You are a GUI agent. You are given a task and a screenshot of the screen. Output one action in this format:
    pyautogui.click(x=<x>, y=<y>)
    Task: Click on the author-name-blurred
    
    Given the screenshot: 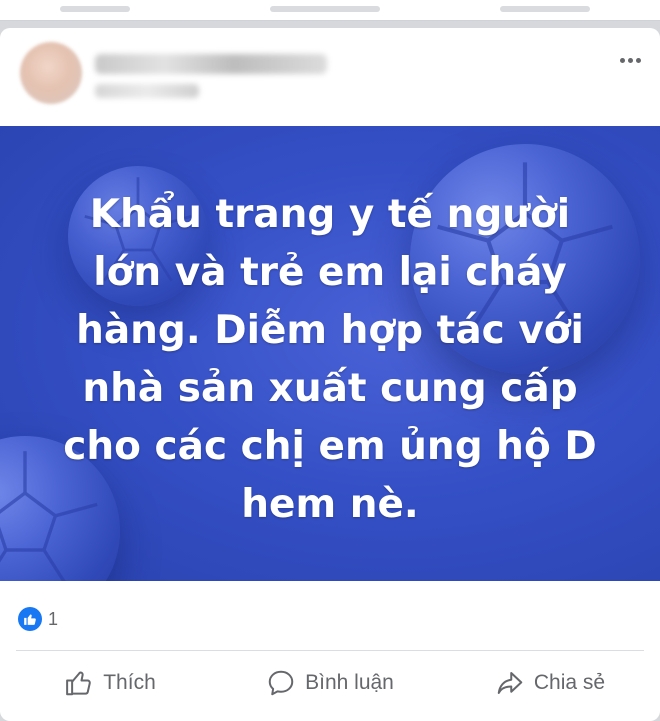 What is the action you would take?
    pyautogui.click(x=211, y=64)
    